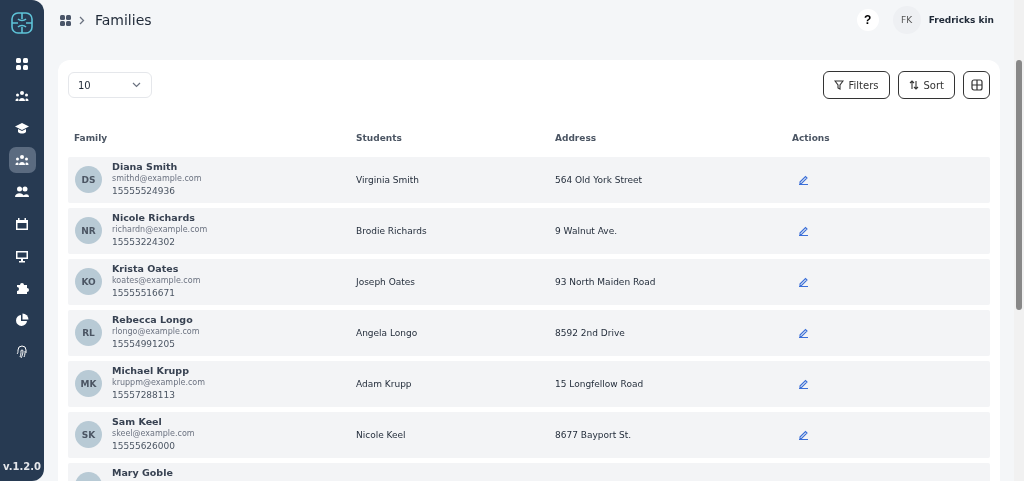 The height and width of the screenshot is (481, 1024). What do you see at coordinates (142, 473) in the screenshot?
I see `family-name: Mary Goble` at bounding box center [142, 473].